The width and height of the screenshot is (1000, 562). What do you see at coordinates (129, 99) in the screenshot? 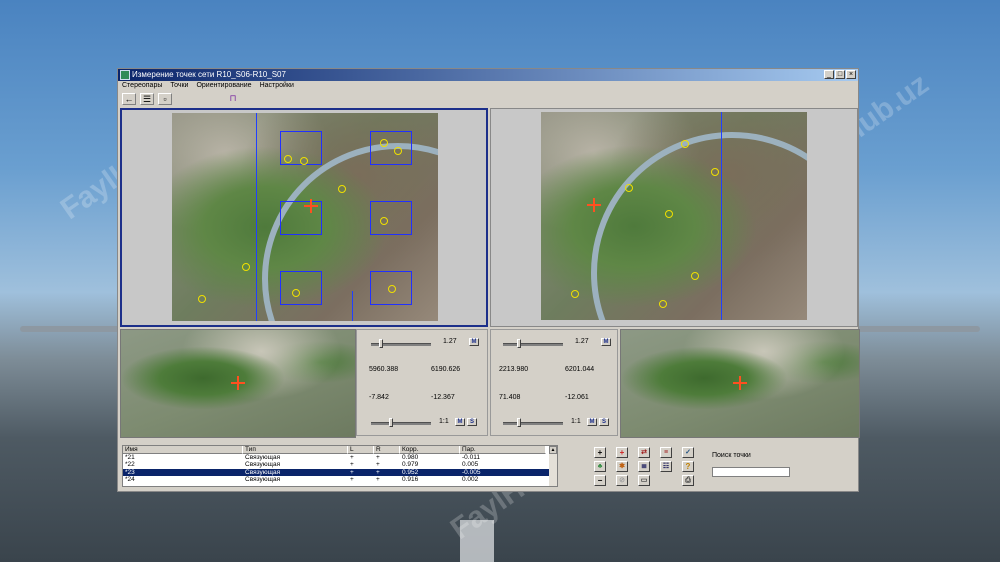
I see `arrow-left-icon: ←` at bounding box center [129, 99].